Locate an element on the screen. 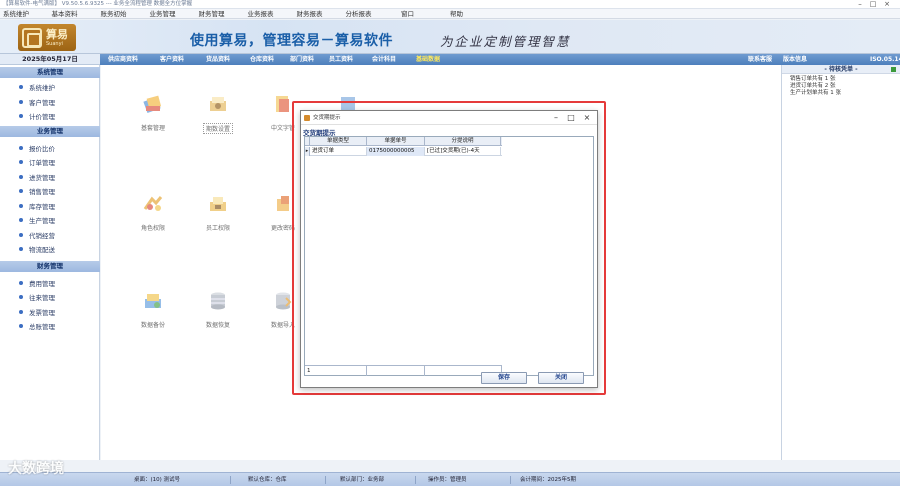 The height and width of the screenshot is (486, 900). watermark-text: 大数跨境 is located at coordinates (36, 469).